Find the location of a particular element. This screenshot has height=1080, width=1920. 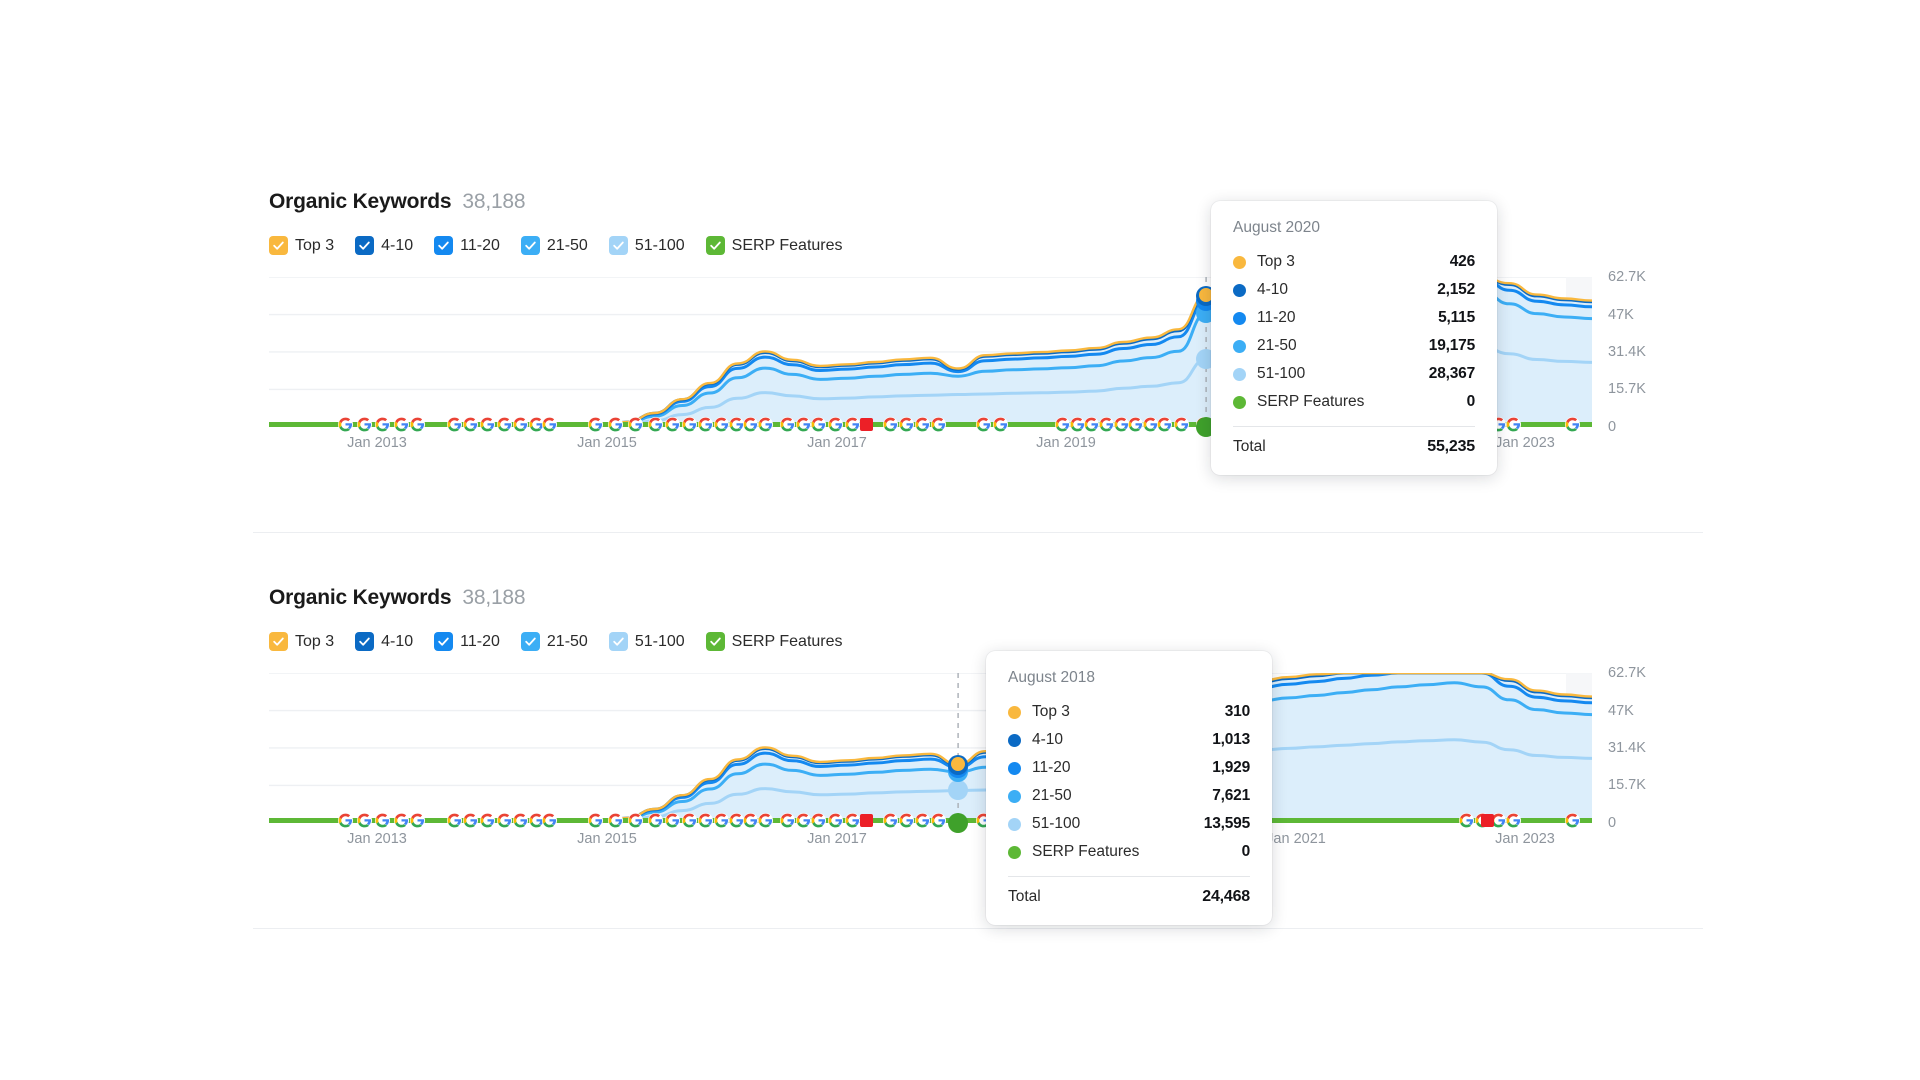

legend: Top 3 4-10 11-20 21-50 51-100 SERP Features is located at coordinates (978, 641).